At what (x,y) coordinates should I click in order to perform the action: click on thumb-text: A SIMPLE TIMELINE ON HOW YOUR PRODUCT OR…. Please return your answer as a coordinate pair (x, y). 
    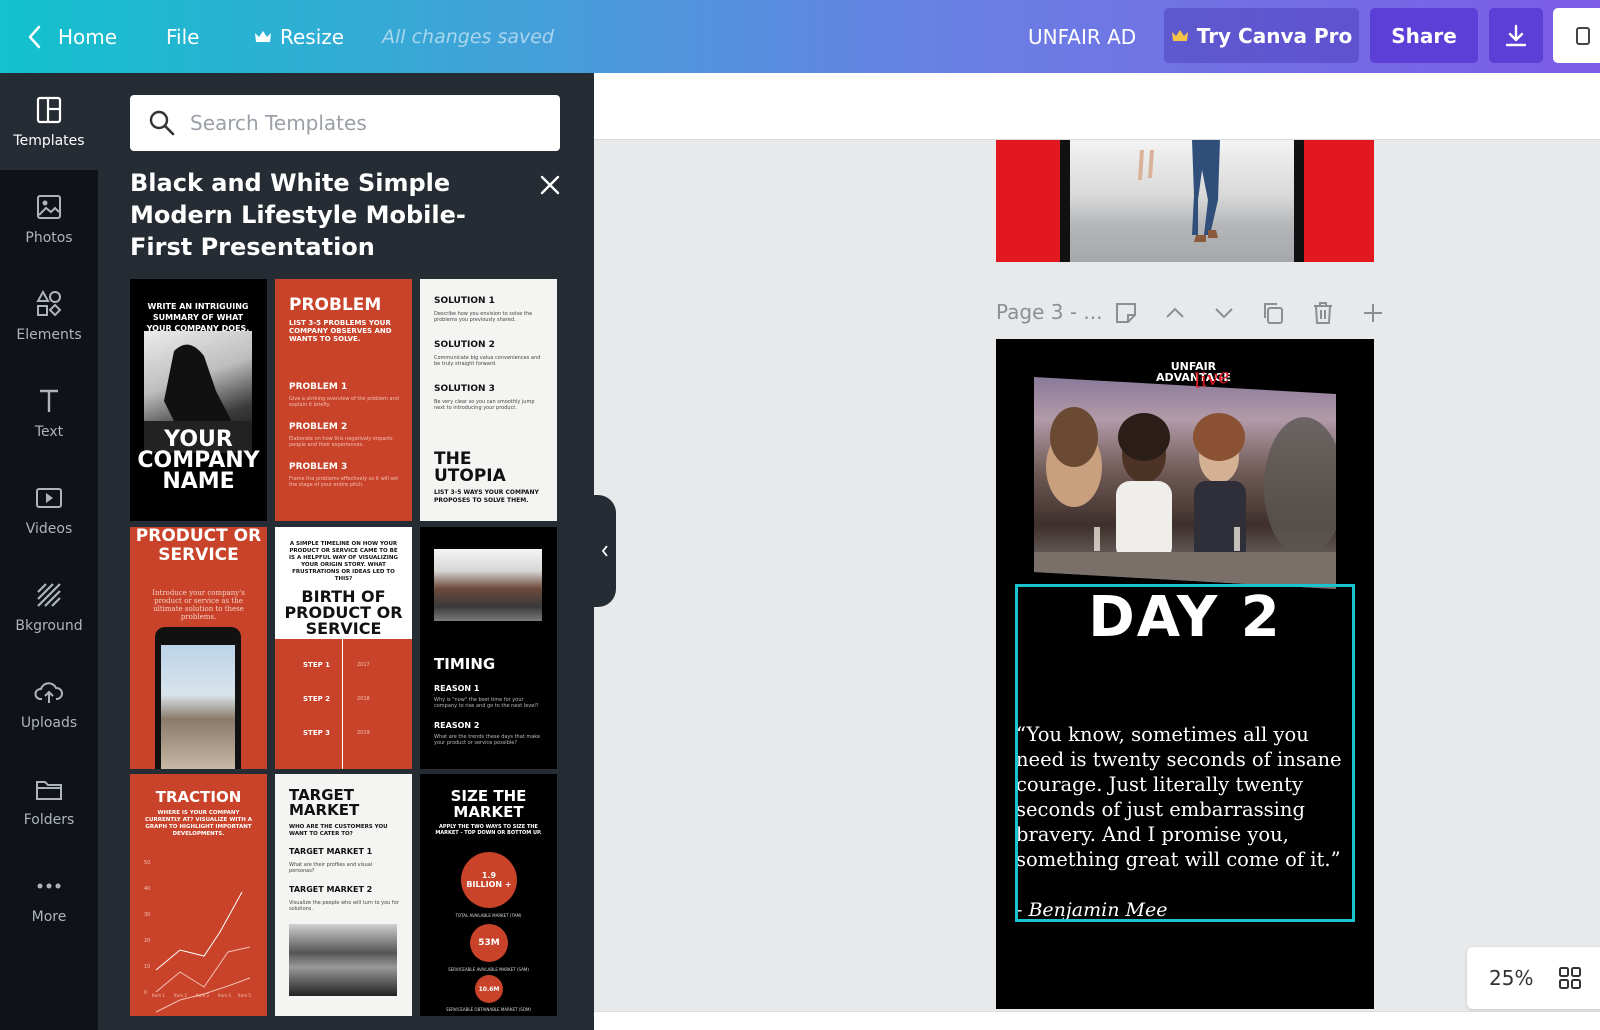
    Looking at the image, I should click on (343, 561).